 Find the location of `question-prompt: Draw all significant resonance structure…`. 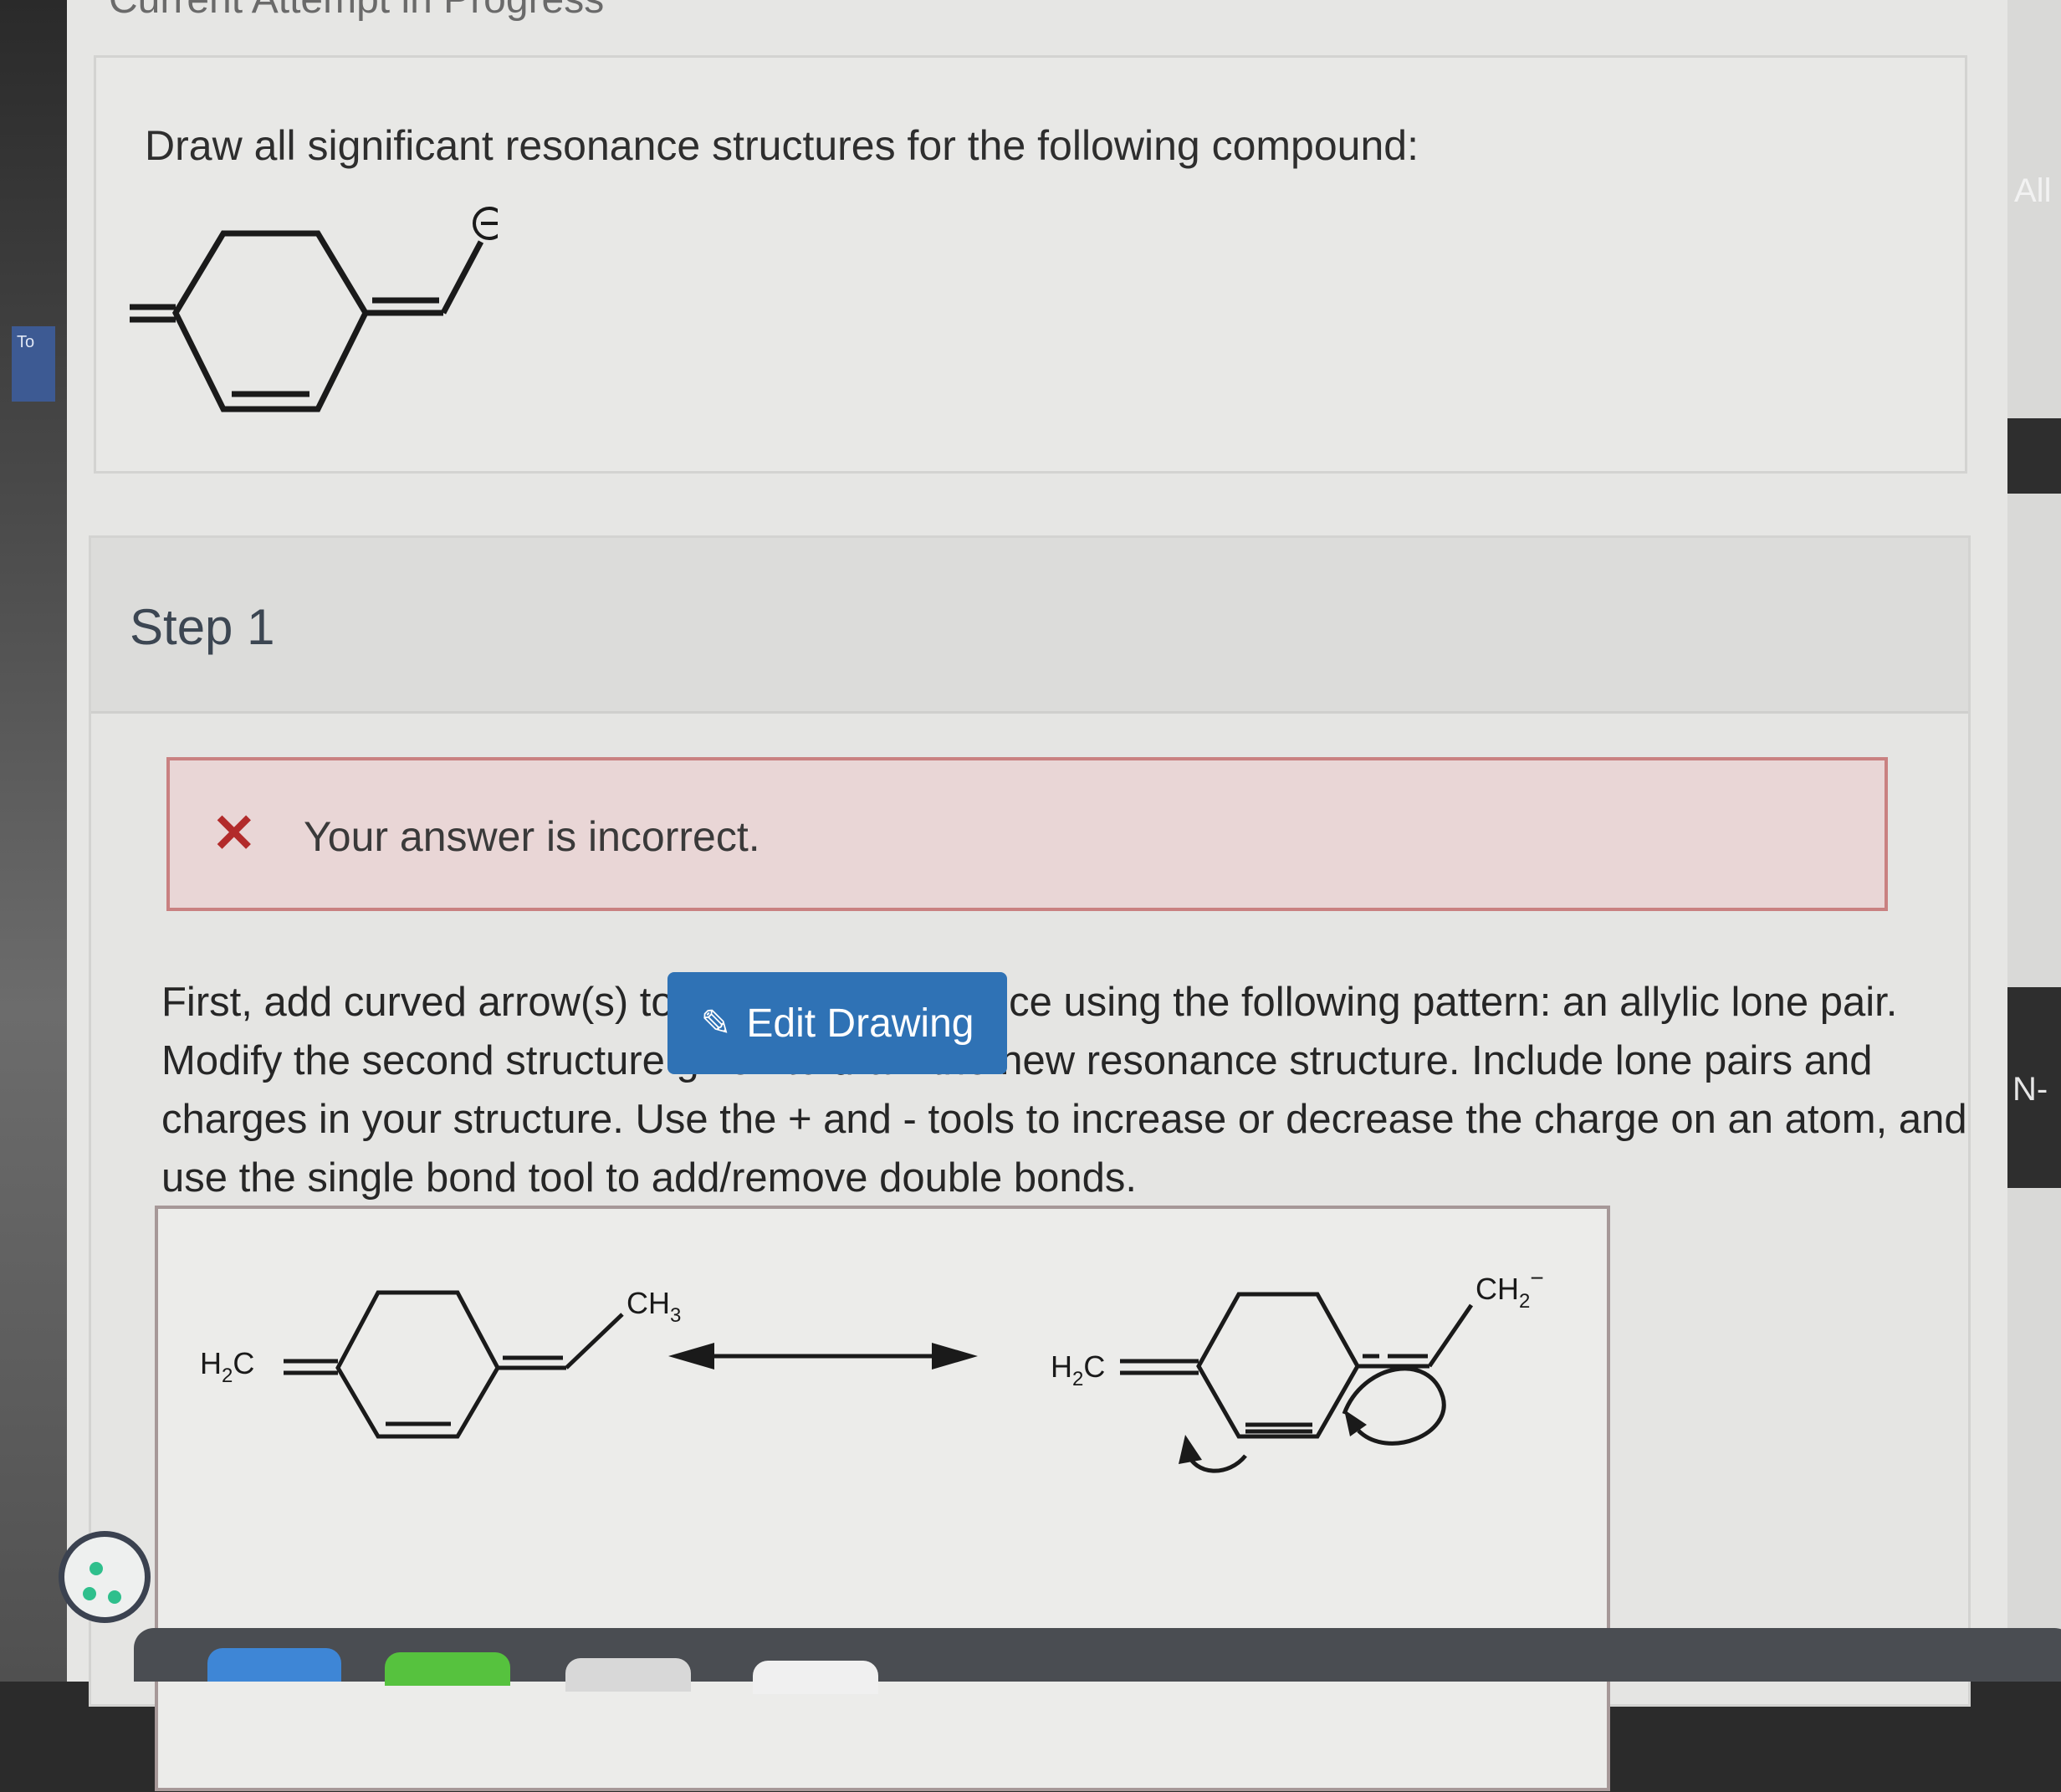

question-prompt: Draw all significant resonance structure… is located at coordinates (782, 145).